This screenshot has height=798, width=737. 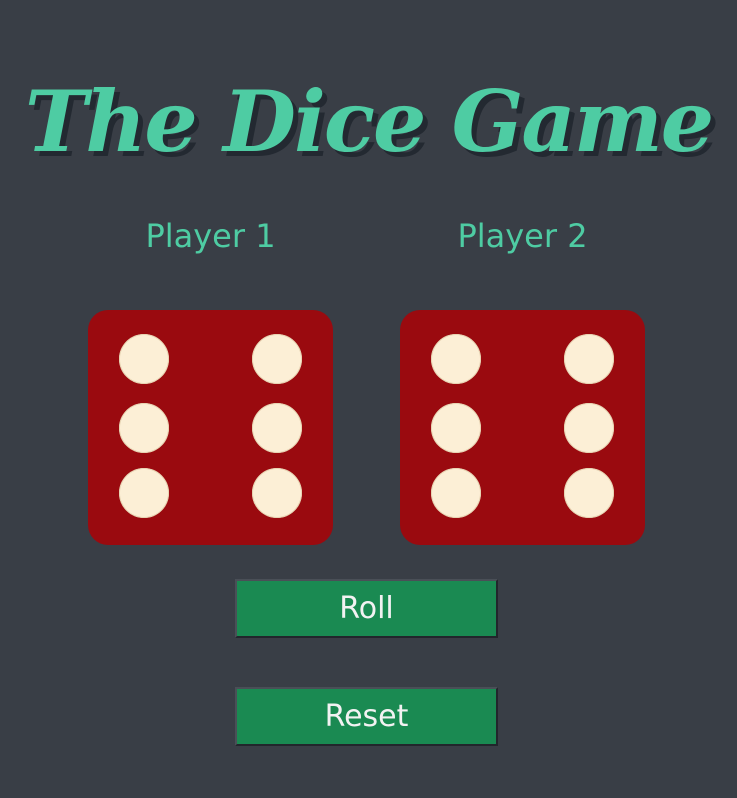 What do you see at coordinates (522, 427) in the screenshot?
I see `player-2-die` at bounding box center [522, 427].